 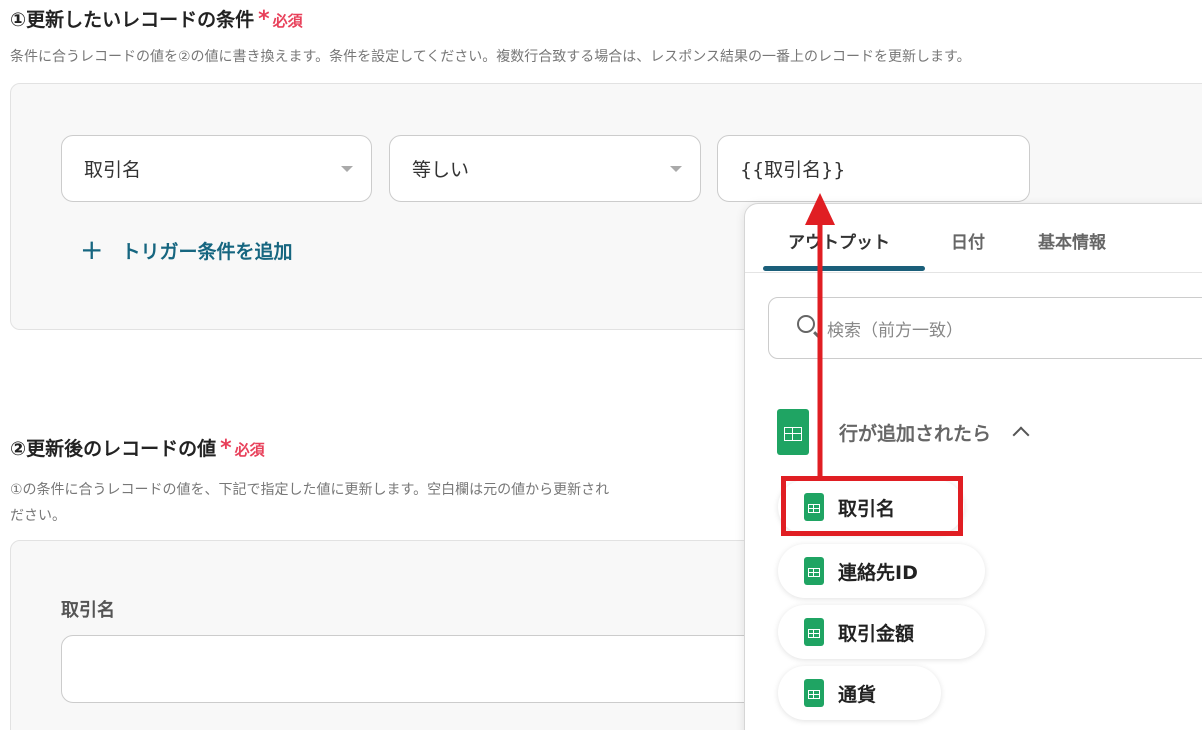 I want to click on output-item-currency: 通貨, so click(x=859, y=693).